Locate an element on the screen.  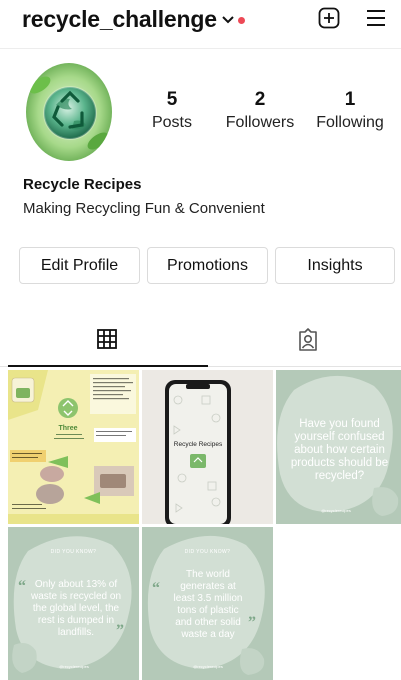
posts-count: 5 is located at coordinates (172, 99).